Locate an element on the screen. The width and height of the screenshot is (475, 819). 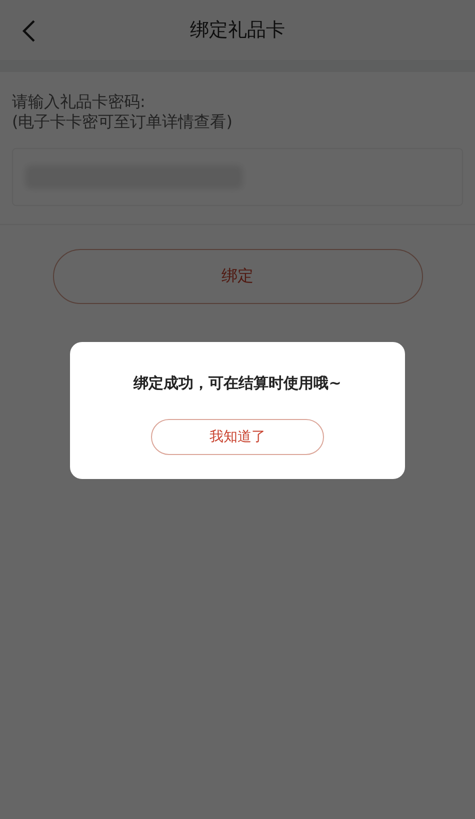
acknowledge-button: 我知道了 is located at coordinates (237, 437).